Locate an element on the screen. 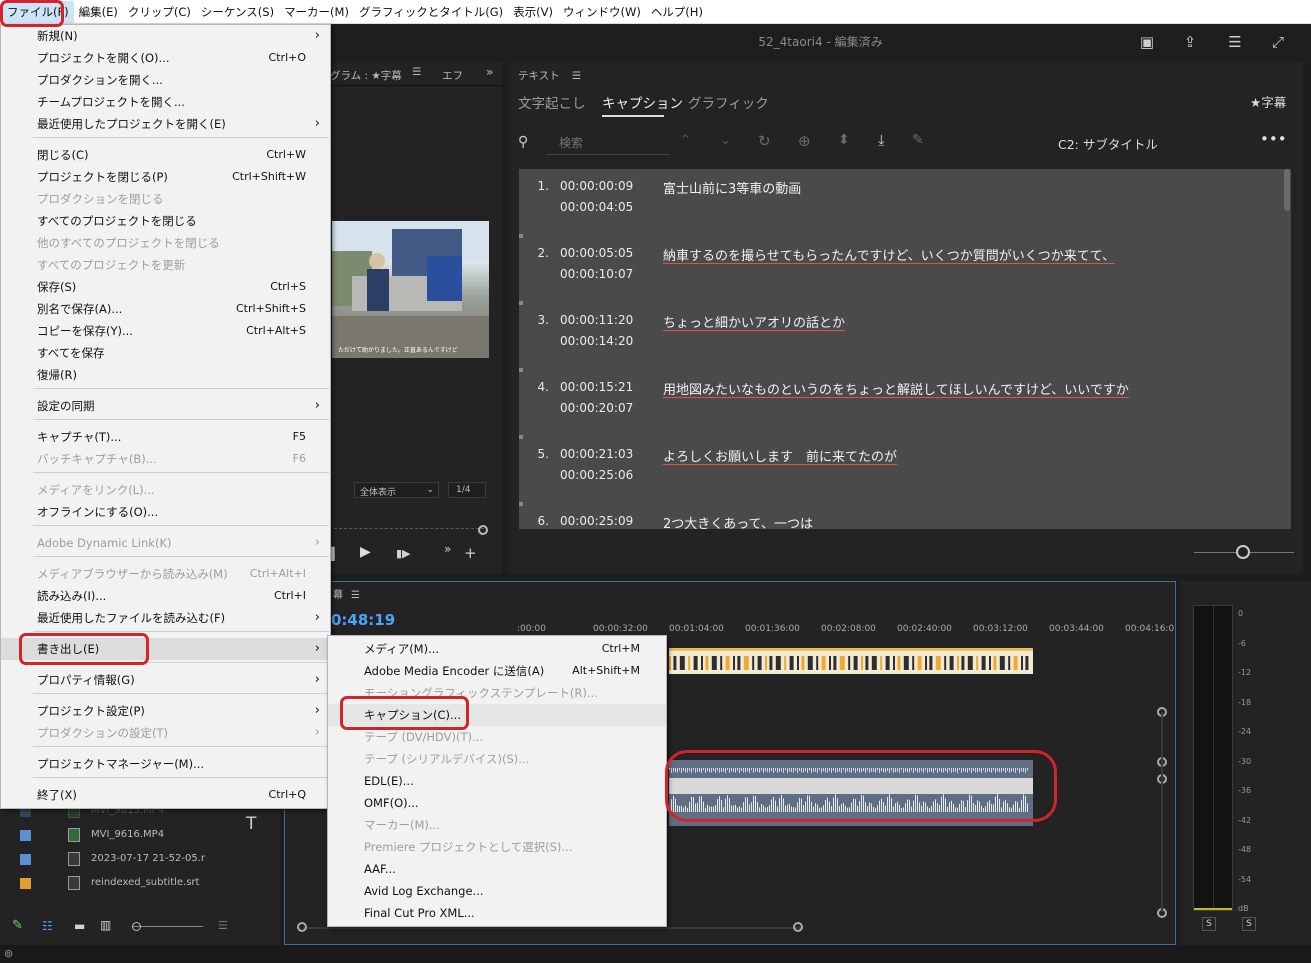 The image size is (1311, 963). caption-row: 1. 00:00:00:09 00:00:04:05 富士山前に3等車の動画 is located at coordinates (899, 202).